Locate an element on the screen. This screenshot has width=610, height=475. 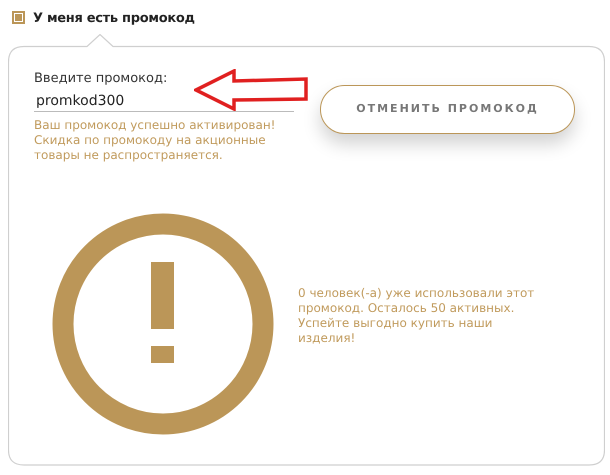
info-text: Успейте выгодно купить наши изделия! is located at coordinates (396, 331).